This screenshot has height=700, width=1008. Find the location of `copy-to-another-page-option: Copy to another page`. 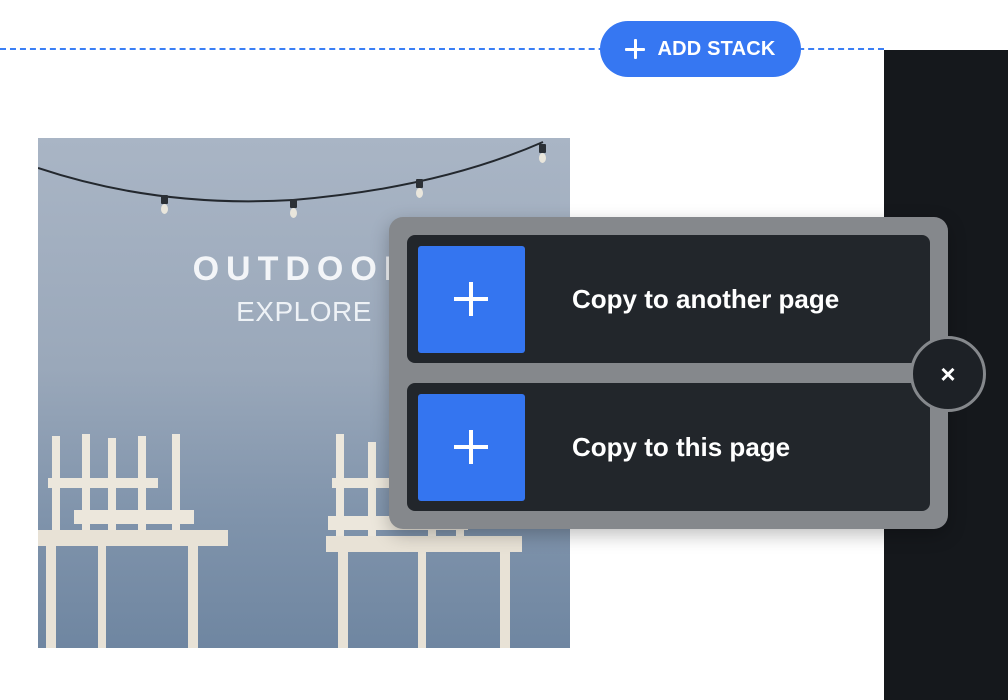

copy-to-another-page-option: Copy to another page is located at coordinates (668, 299).